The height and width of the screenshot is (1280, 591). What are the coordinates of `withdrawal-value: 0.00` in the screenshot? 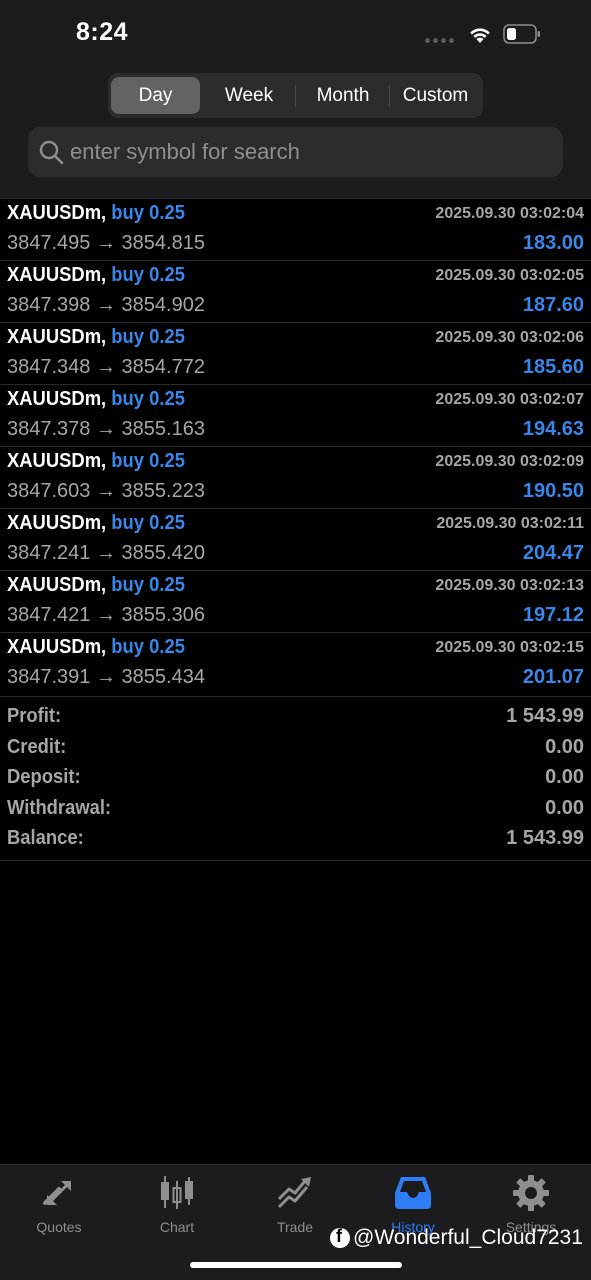 It's located at (564, 807).